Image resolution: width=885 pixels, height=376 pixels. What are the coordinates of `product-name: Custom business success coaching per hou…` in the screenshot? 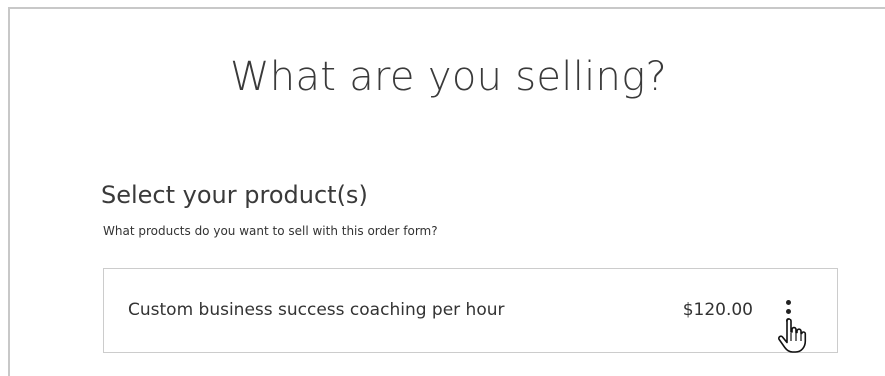 It's located at (316, 310).